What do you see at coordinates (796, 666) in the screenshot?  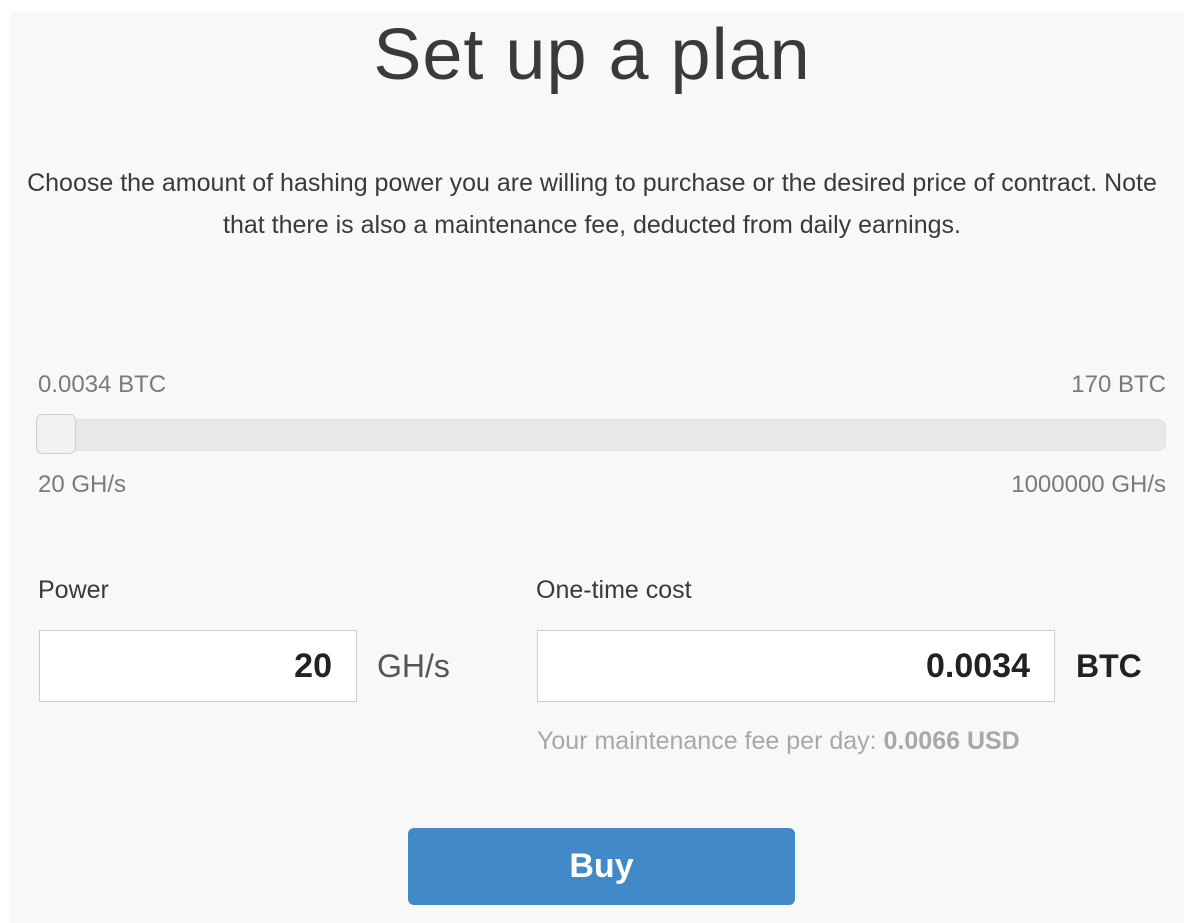 I see `cost-input` at bounding box center [796, 666].